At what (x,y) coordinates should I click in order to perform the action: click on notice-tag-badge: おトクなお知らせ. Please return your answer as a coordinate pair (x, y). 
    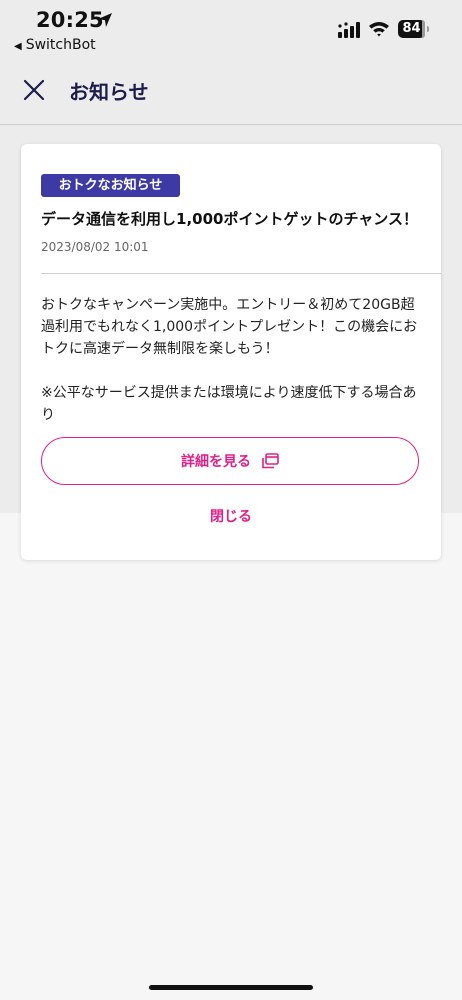
    Looking at the image, I should click on (110, 185).